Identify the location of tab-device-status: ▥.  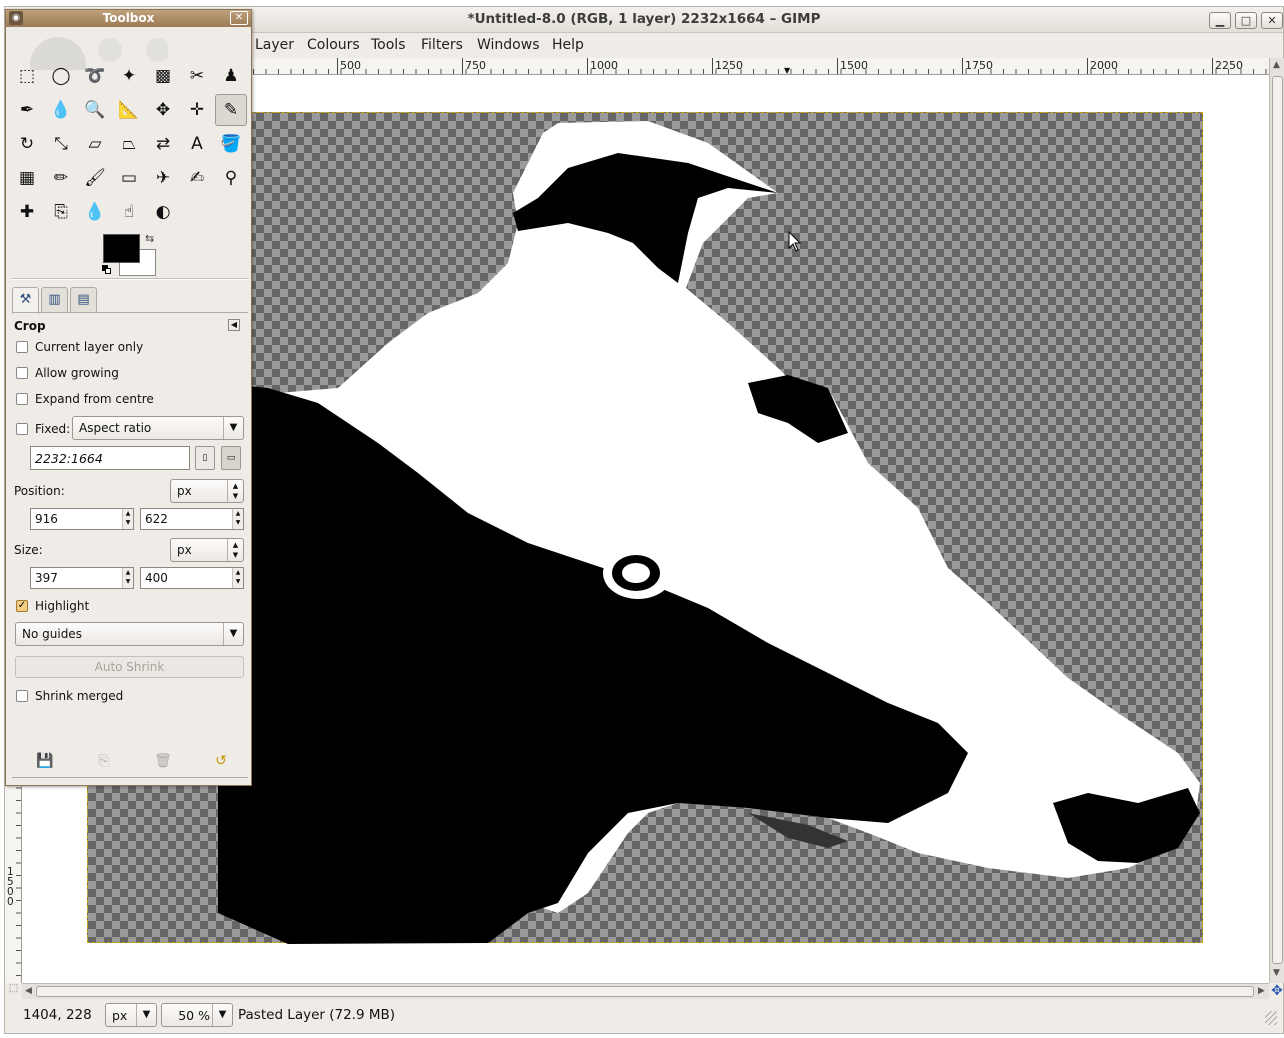
(54, 300).